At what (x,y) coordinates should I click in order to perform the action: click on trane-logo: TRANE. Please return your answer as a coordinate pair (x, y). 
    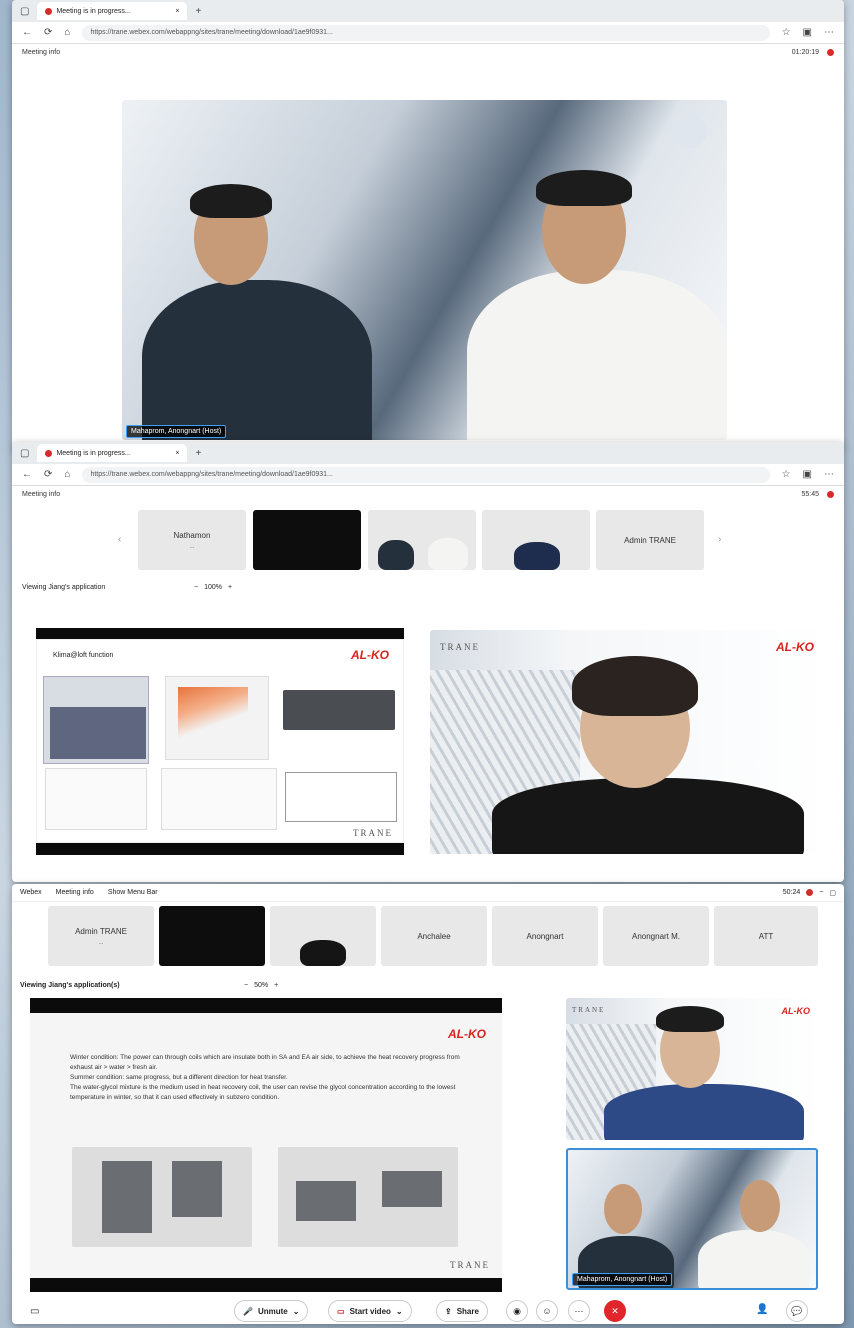
    Looking at the image, I should click on (589, 1010).